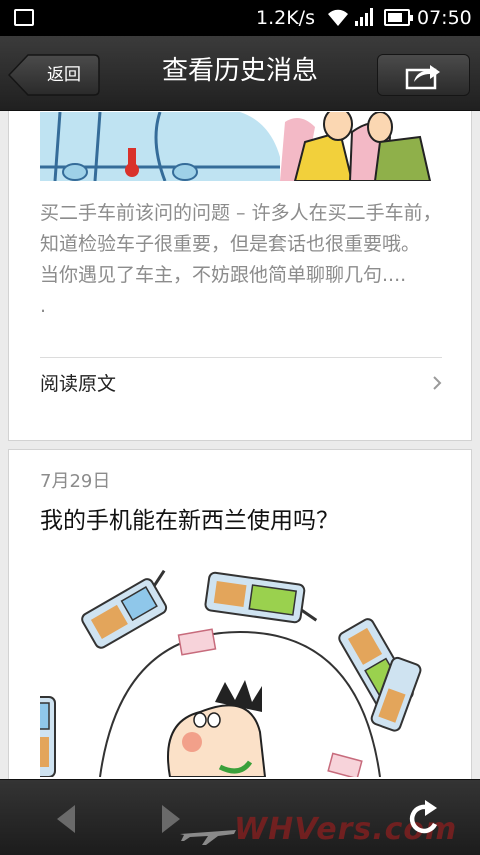 The height and width of the screenshot is (855, 480). Describe the element at coordinates (285, 18) in the screenshot. I see `network-speed: 1.2K/s` at that location.